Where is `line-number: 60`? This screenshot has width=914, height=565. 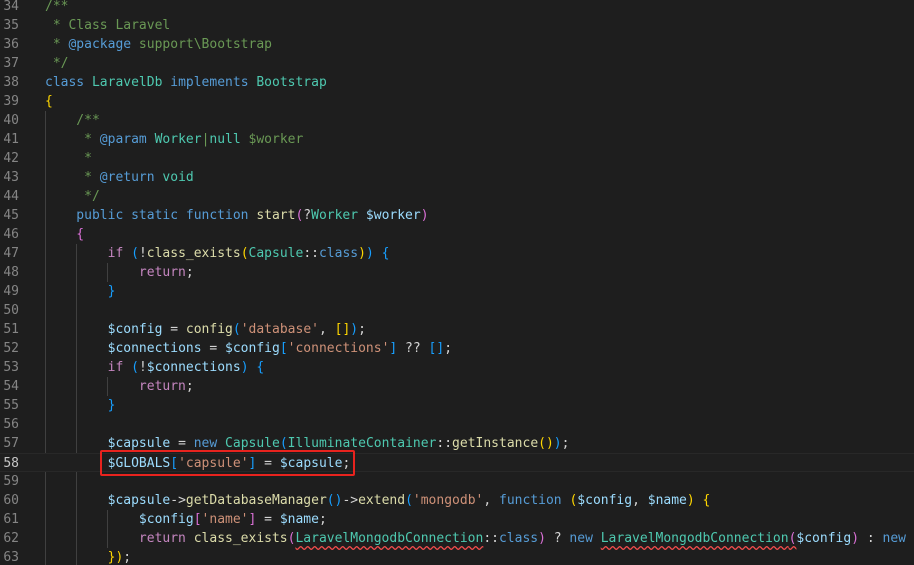
line-number: 60 is located at coordinates (11, 500).